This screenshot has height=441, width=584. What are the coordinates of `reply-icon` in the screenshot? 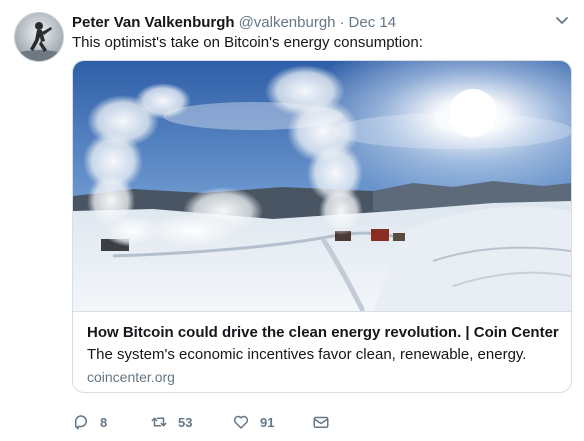 It's located at (81, 422).